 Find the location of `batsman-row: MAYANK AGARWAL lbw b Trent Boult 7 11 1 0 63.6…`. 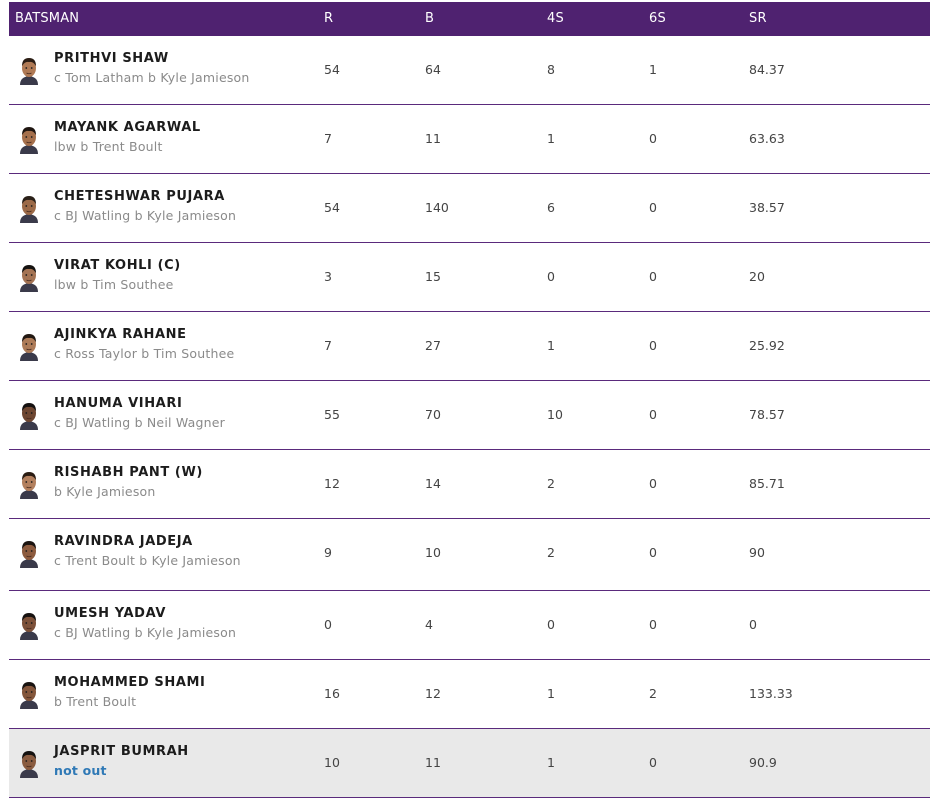

batsman-row: MAYANK AGARWAL lbw b Trent Boult 7 11 1 0 63.6… is located at coordinates (469, 139).